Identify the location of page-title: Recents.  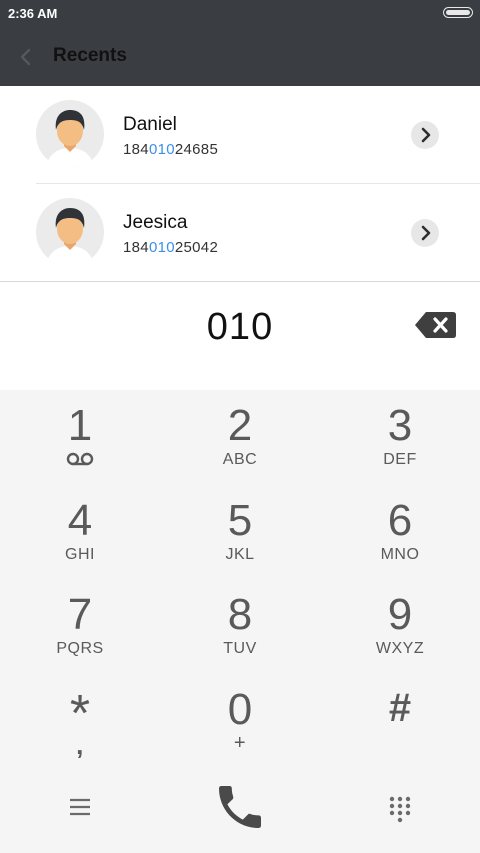
(90, 55).